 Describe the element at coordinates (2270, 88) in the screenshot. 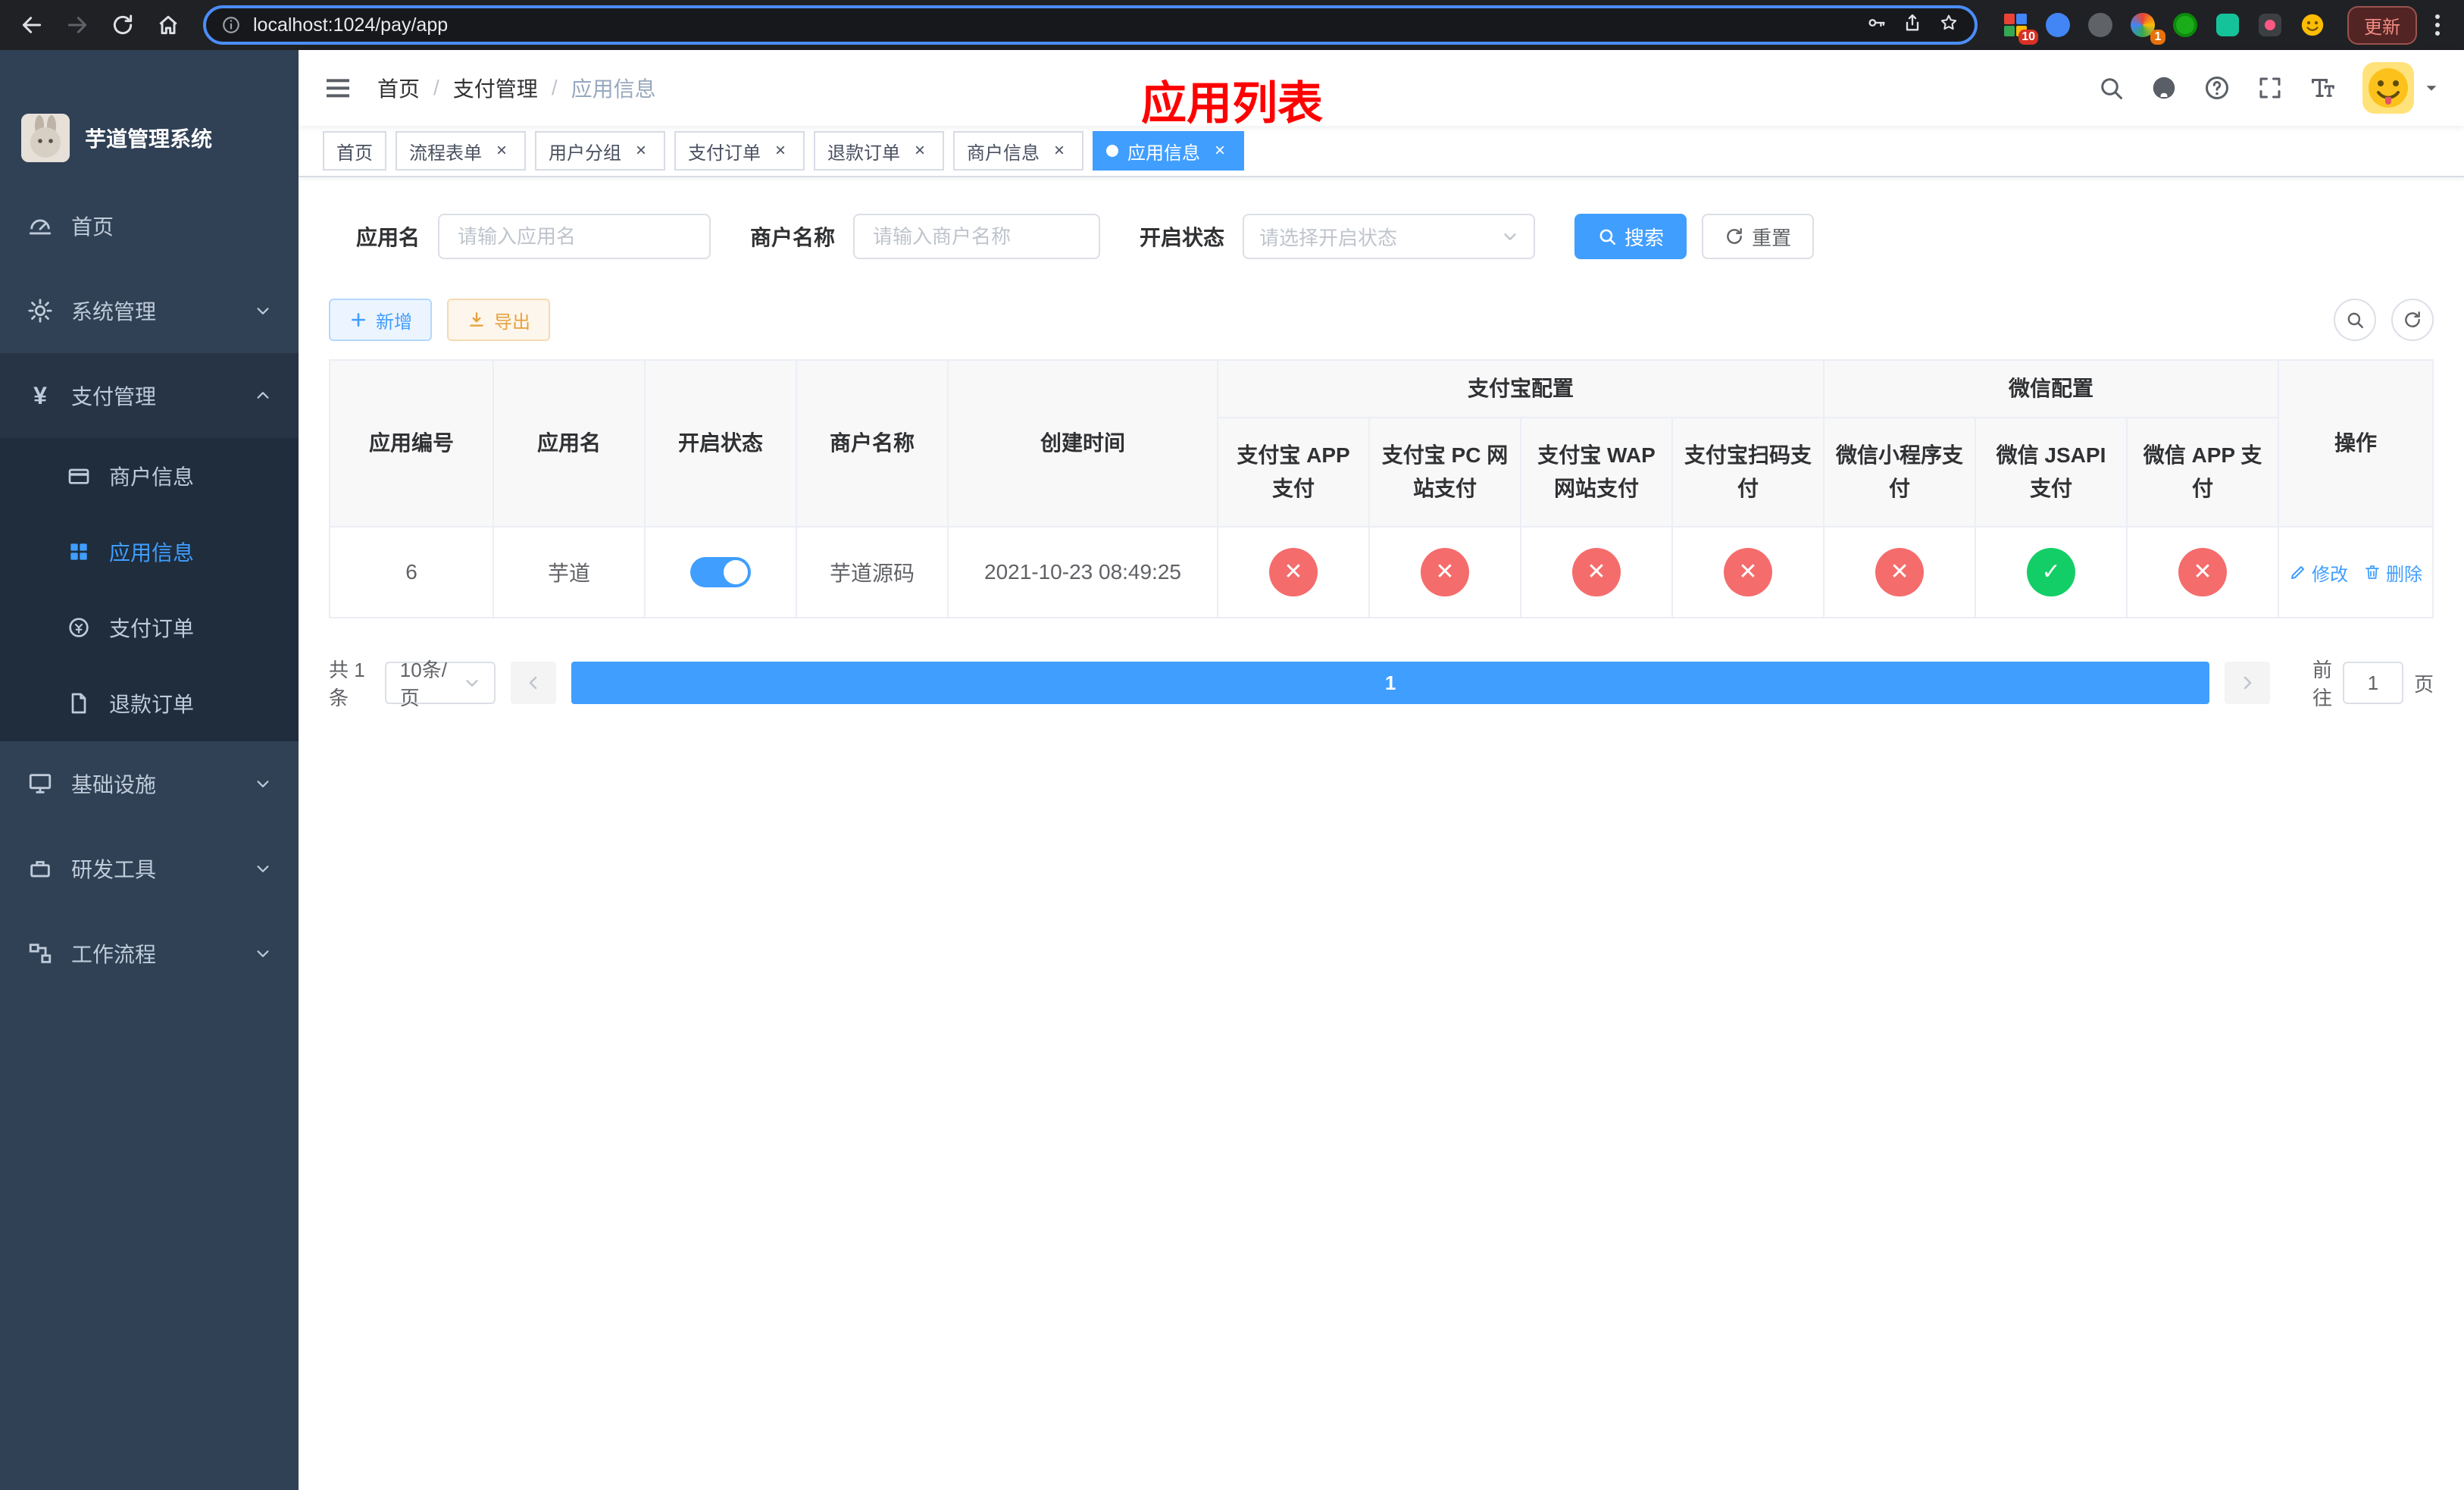

I see `fullscreen-icon` at that location.